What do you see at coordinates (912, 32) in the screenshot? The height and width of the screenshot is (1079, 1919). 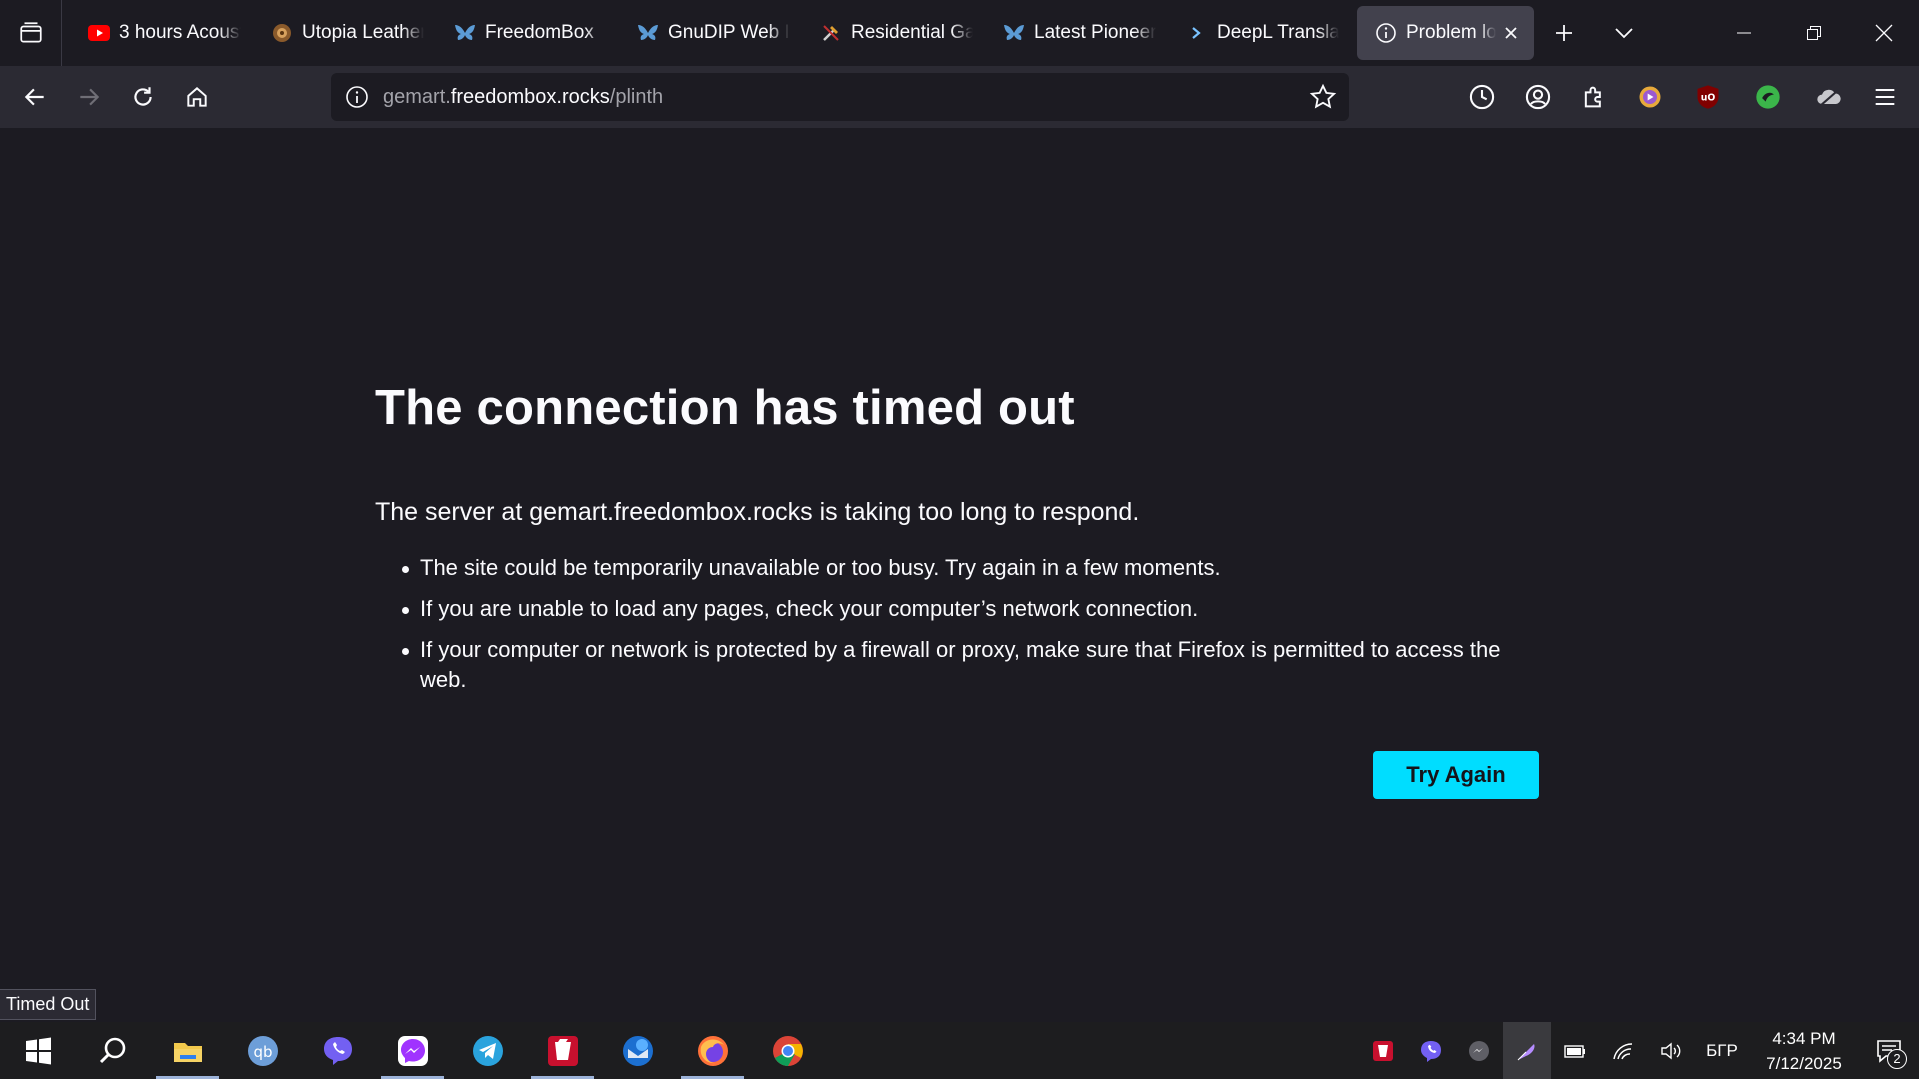 I see `tab-title: Residential Gateway` at bounding box center [912, 32].